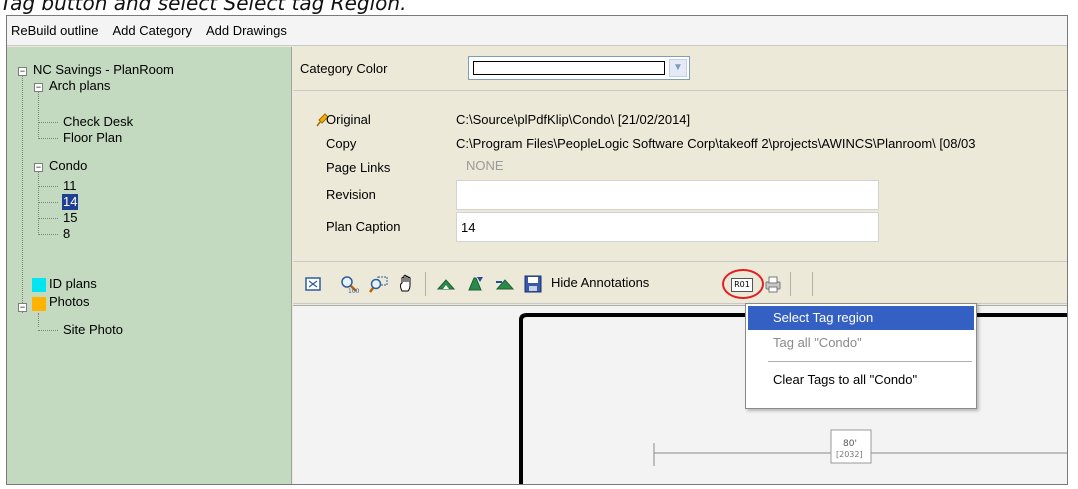 The width and height of the screenshot is (1078, 489). I want to click on tree-item-check-desk: Check Desk, so click(98, 122).